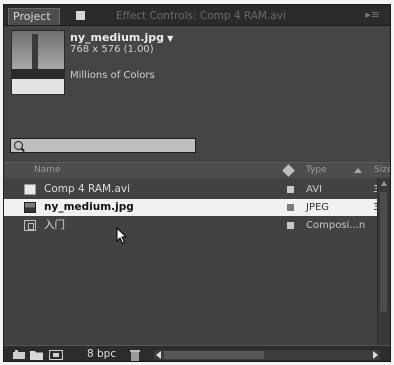 Image resolution: width=394 pixels, height=365 pixels. Describe the element at coordinates (316, 170) in the screenshot. I see `column-type-header: Type` at that location.